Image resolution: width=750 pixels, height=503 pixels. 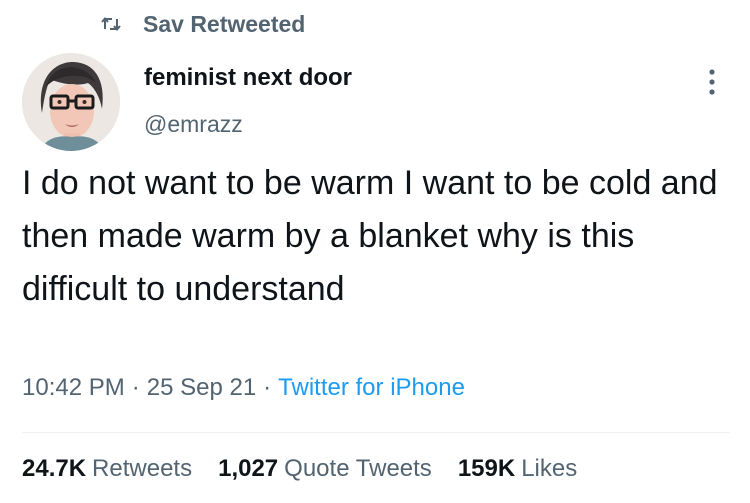 I want to click on quote-tweets-stat: 1,027 Quote Tweets, so click(x=325, y=469).